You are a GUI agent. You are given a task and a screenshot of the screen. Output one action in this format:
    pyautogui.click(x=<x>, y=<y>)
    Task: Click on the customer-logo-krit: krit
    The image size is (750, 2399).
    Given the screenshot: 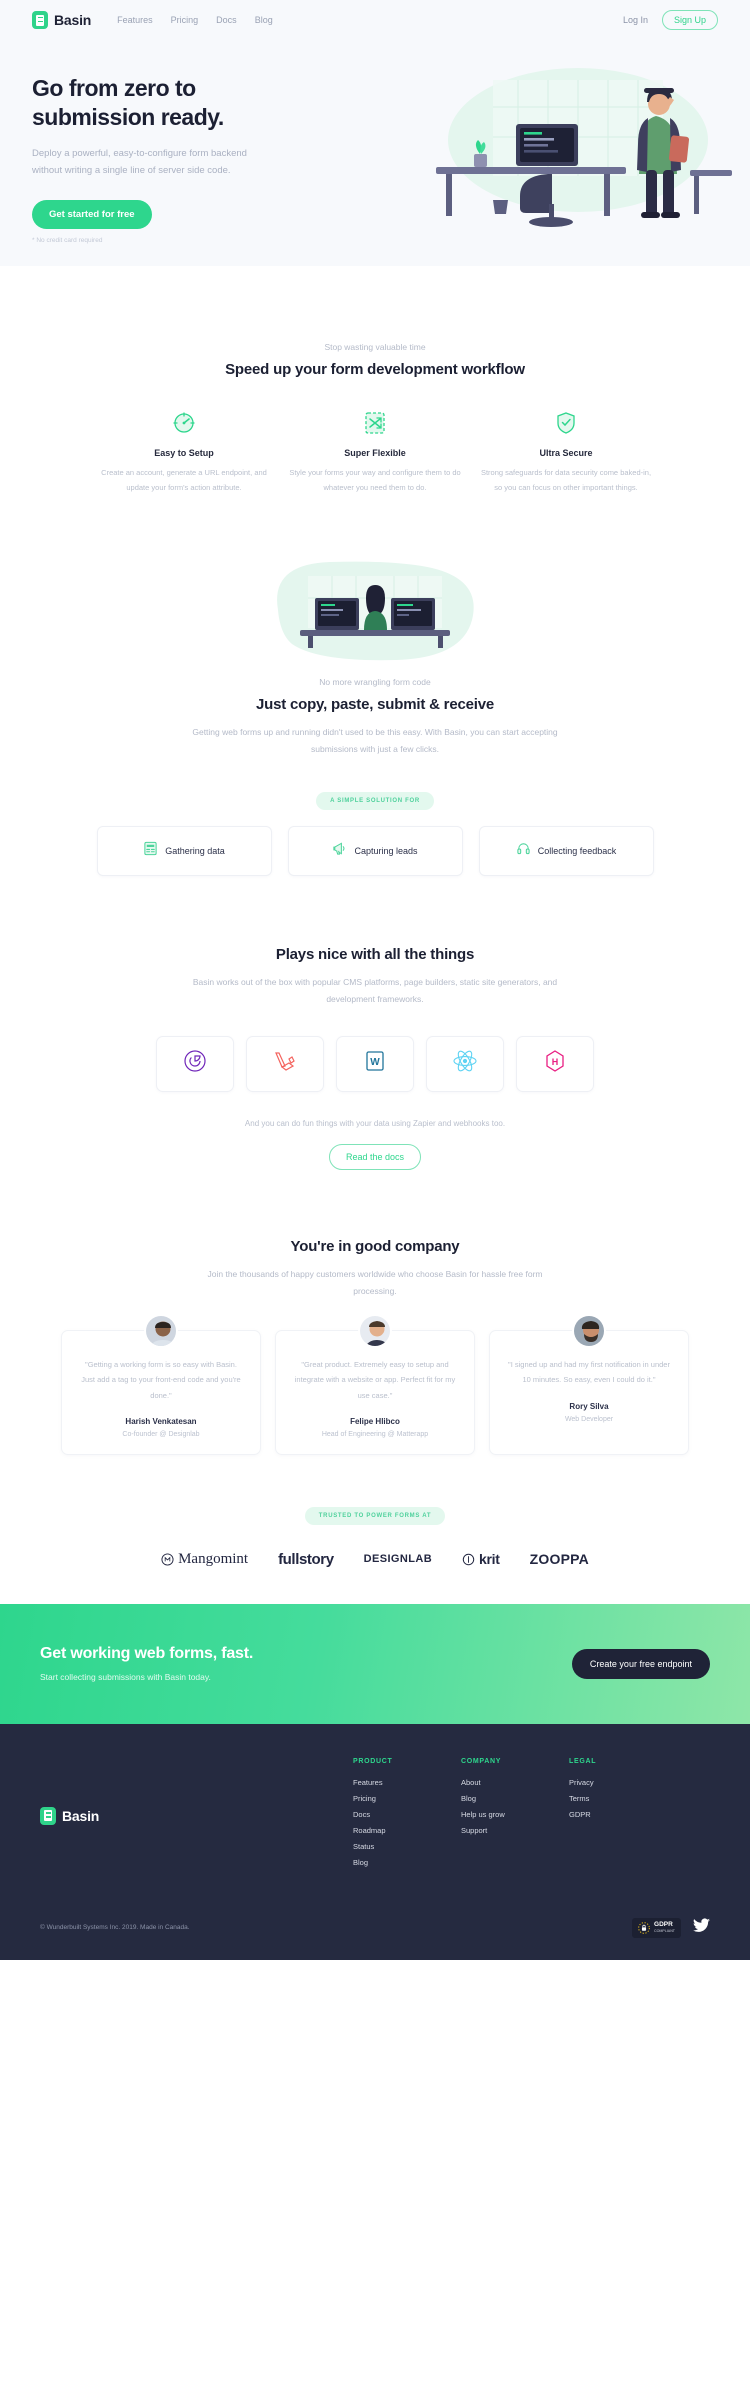 What is the action you would take?
    pyautogui.click(x=481, y=1559)
    